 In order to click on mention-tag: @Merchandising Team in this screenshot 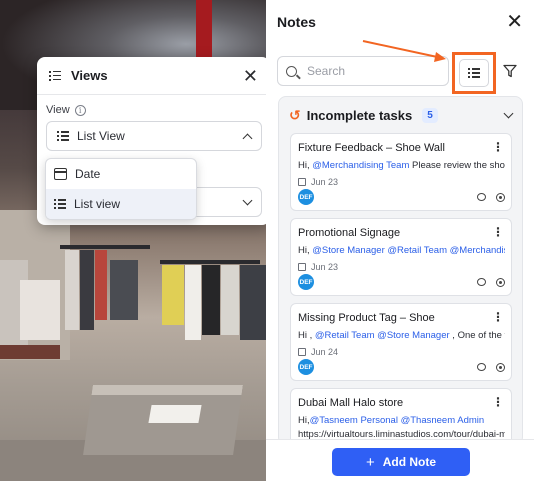, I will do `click(360, 165)`.